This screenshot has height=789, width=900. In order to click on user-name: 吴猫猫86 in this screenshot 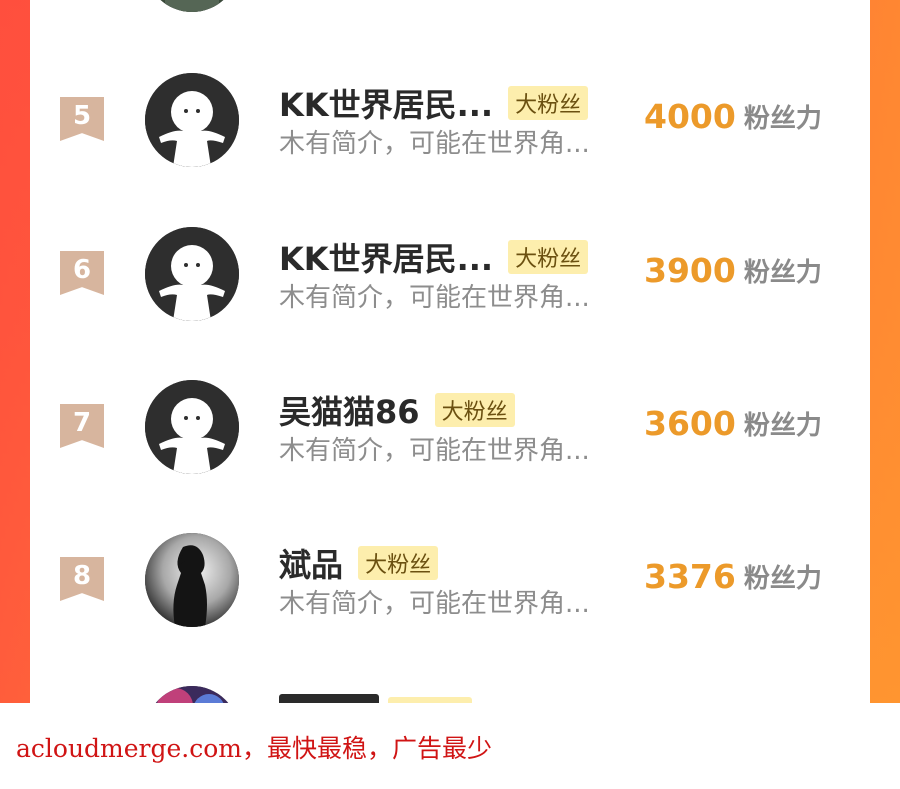, I will do `click(349, 410)`.